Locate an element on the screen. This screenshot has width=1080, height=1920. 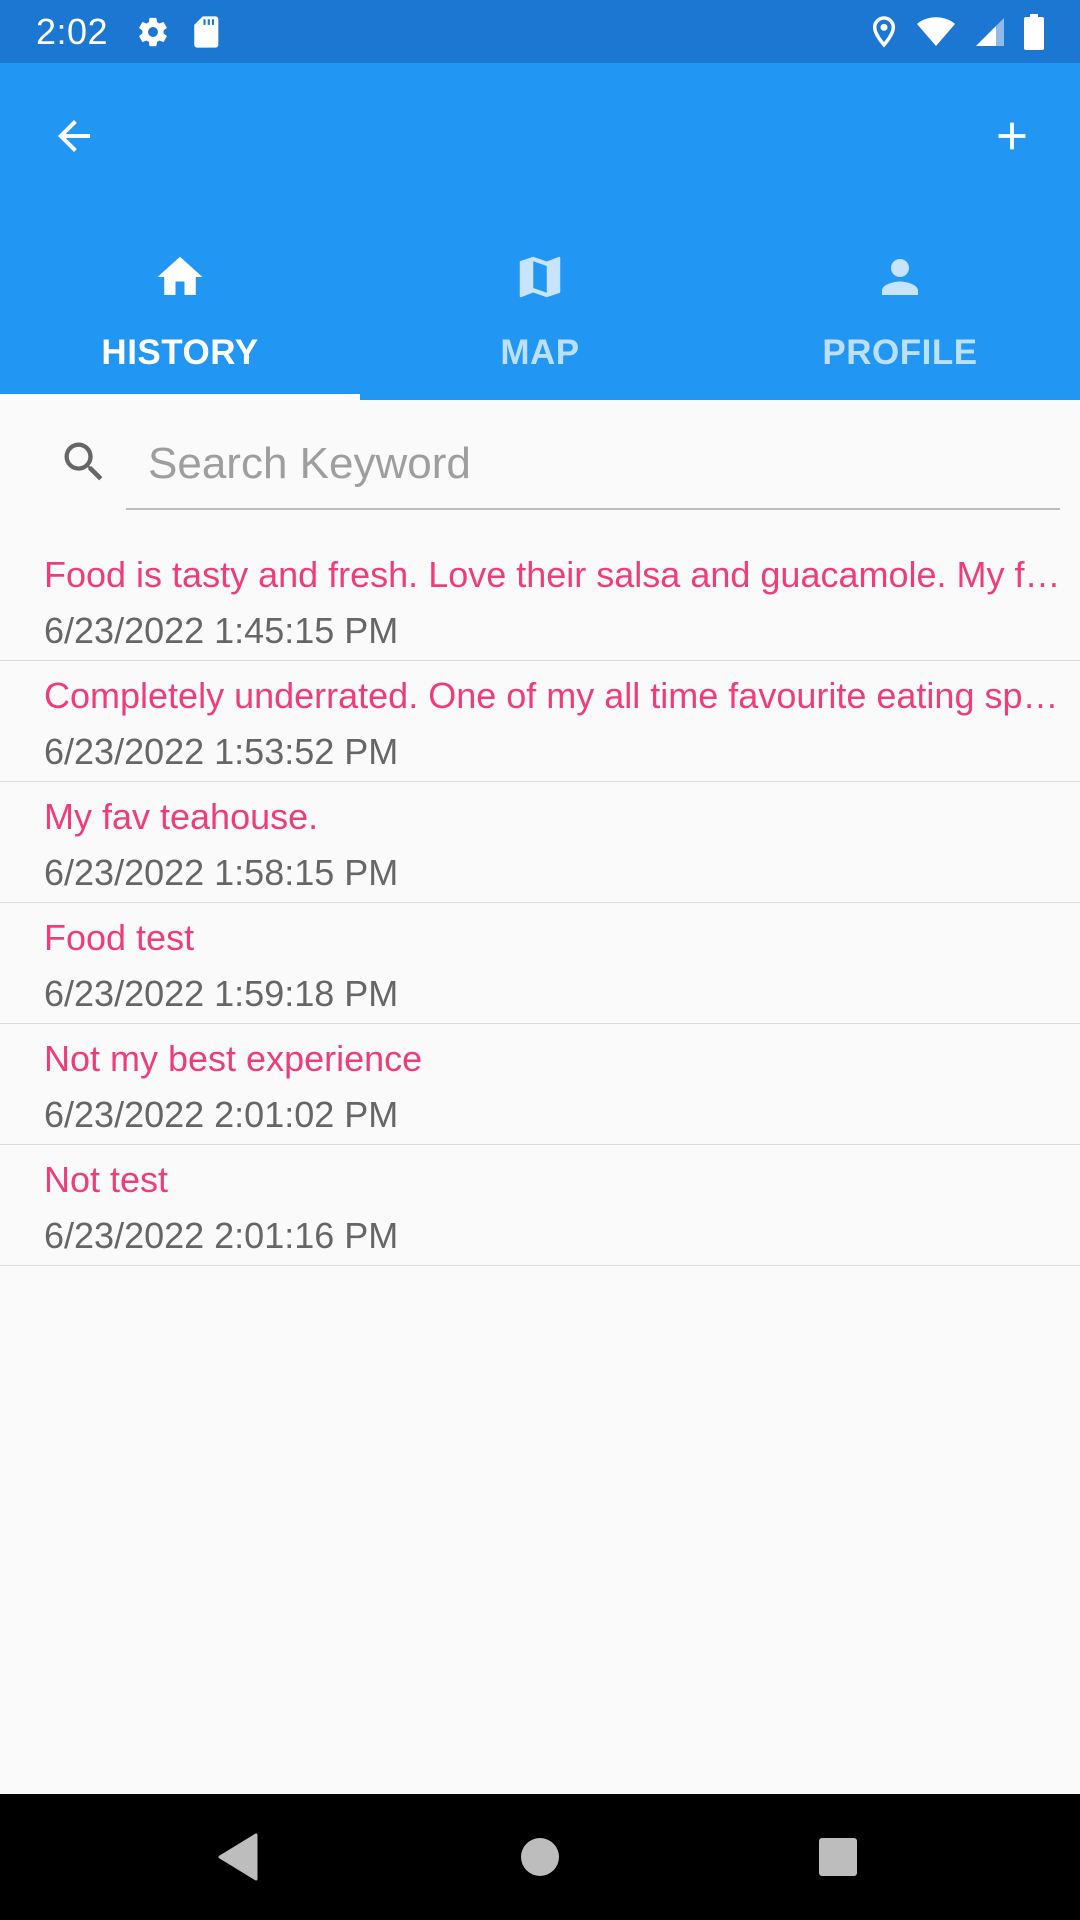
item-date: 6/23/2022 1:59:18 PM is located at coordinates (221, 993).